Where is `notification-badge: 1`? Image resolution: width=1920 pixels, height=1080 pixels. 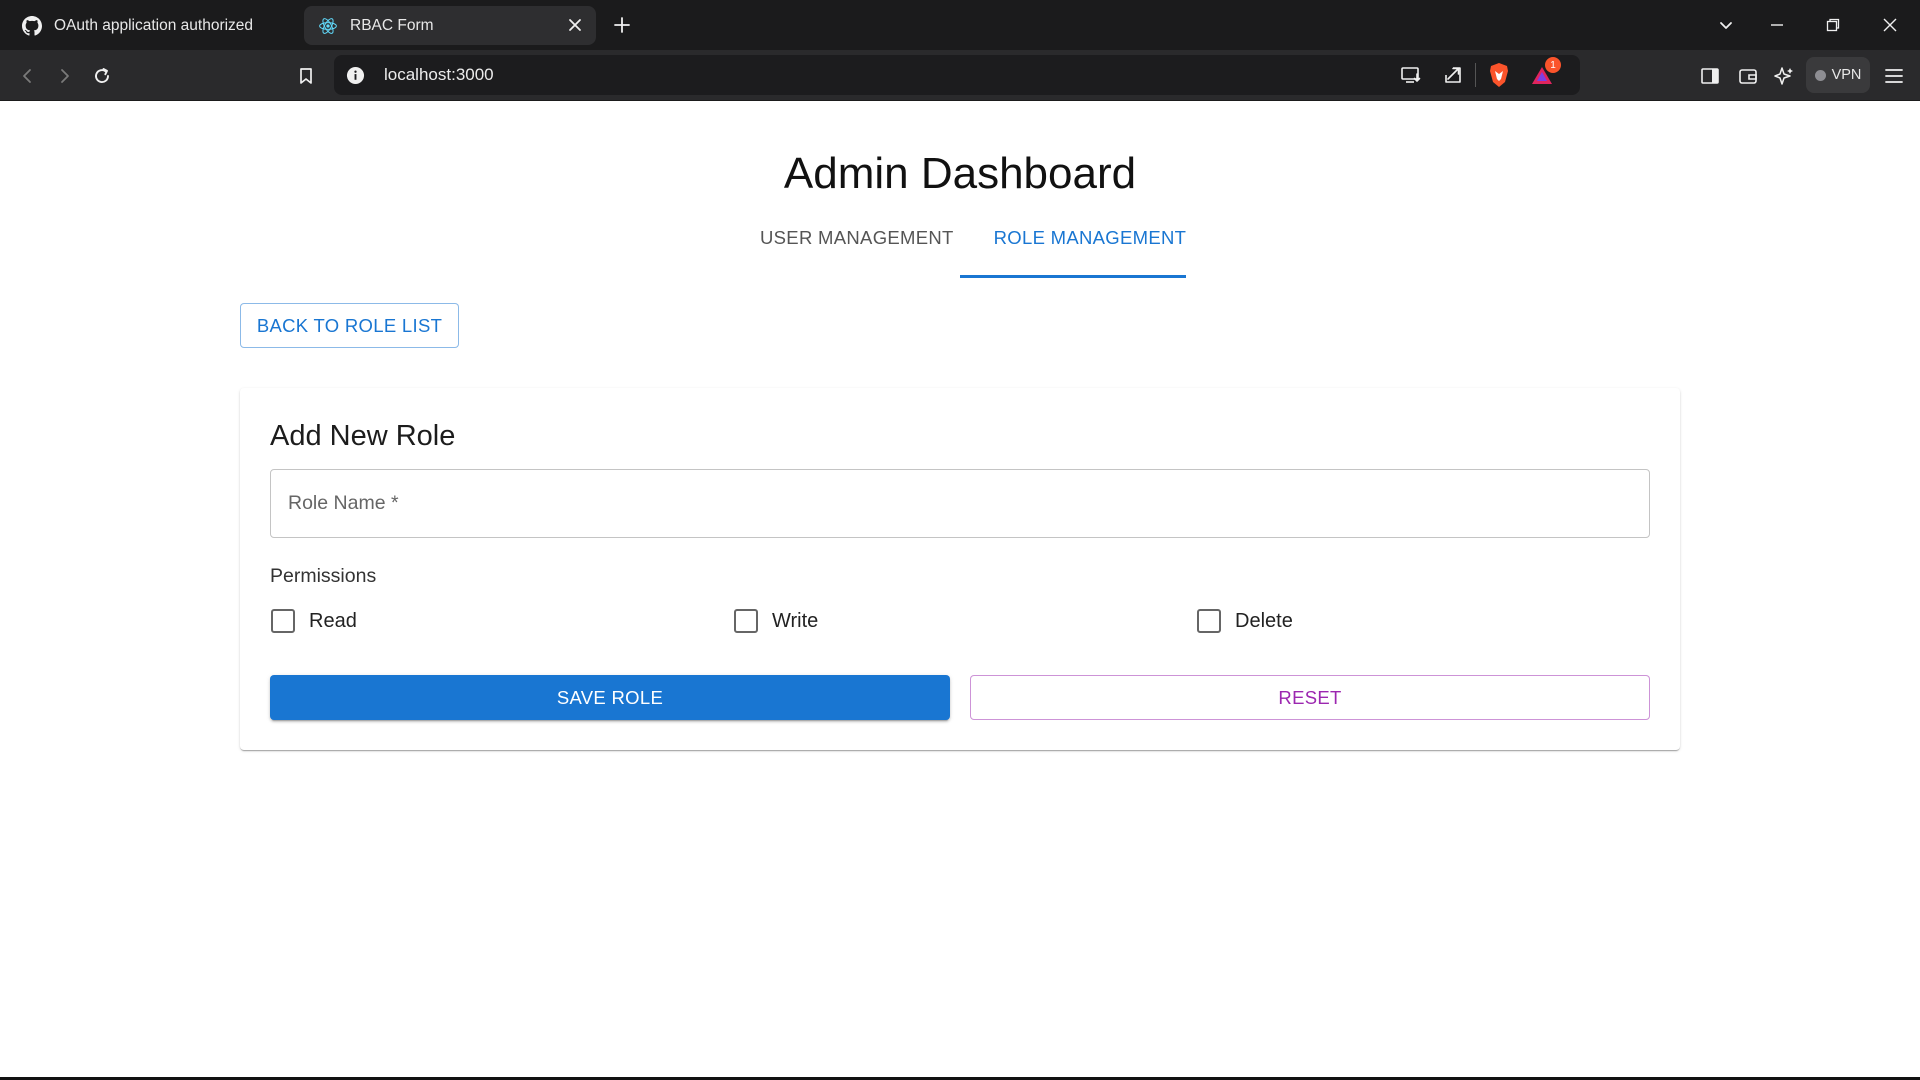
notification-badge: 1 is located at coordinates (1553, 65).